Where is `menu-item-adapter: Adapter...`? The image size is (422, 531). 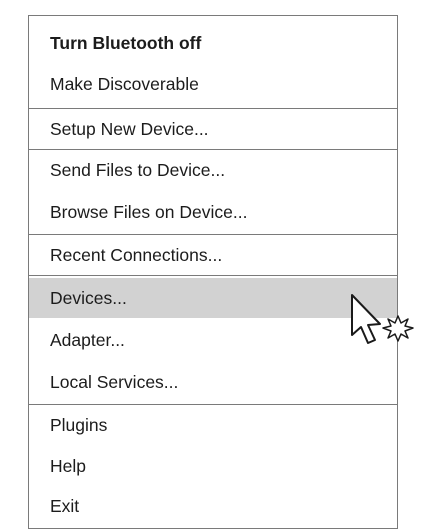
menu-item-adapter: Adapter... is located at coordinates (213, 340).